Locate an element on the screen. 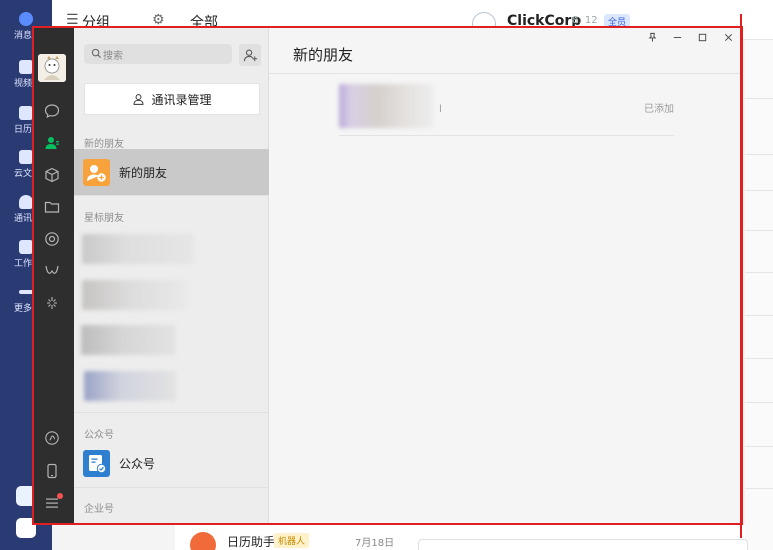  official-account-icon is located at coordinates (96, 463).